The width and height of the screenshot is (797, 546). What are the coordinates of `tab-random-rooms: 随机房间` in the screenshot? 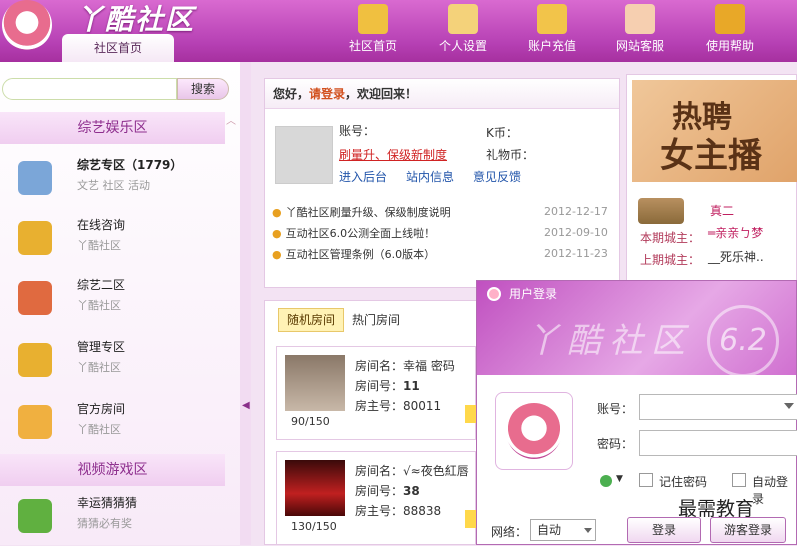 It's located at (311, 320).